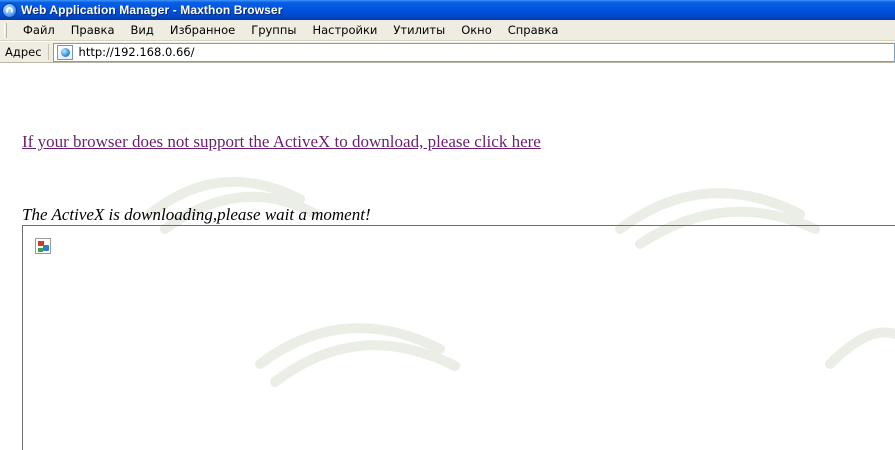 The height and width of the screenshot is (450, 895). What do you see at coordinates (43, 246) in the screenshot?
I see `broken-image-icon` at bounding box center [43, 246].